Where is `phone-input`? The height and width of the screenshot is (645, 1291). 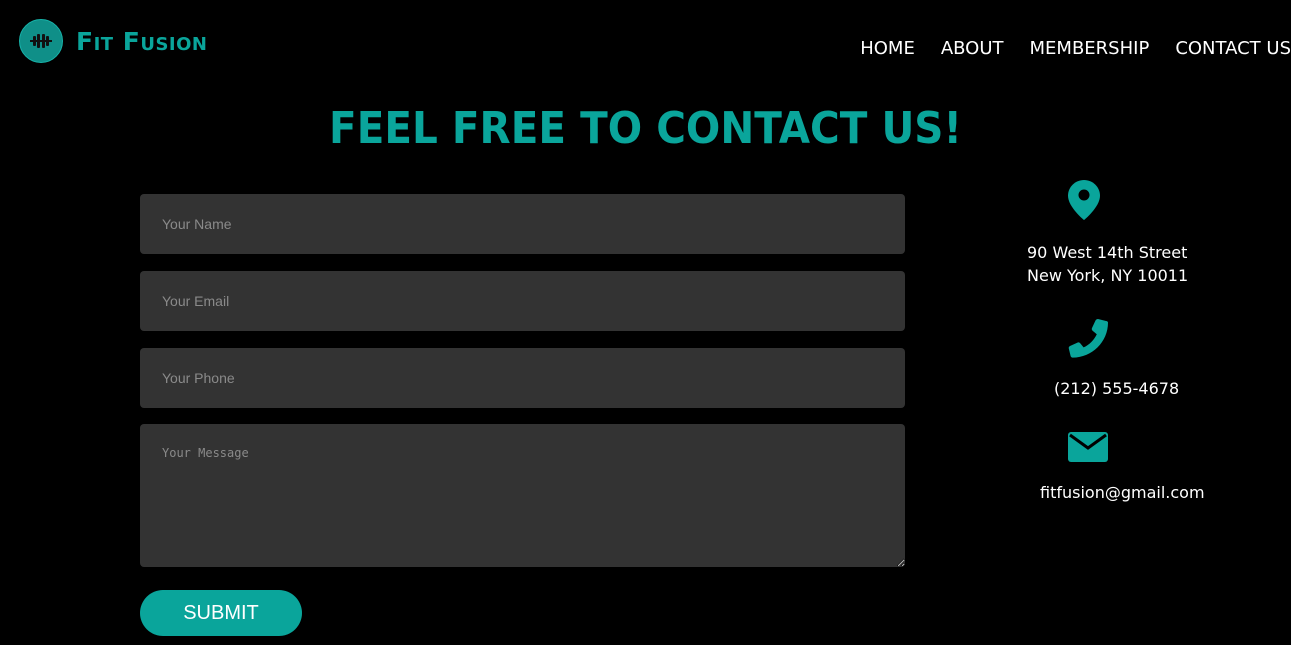 phone-input is located at coordinates (522, 378).